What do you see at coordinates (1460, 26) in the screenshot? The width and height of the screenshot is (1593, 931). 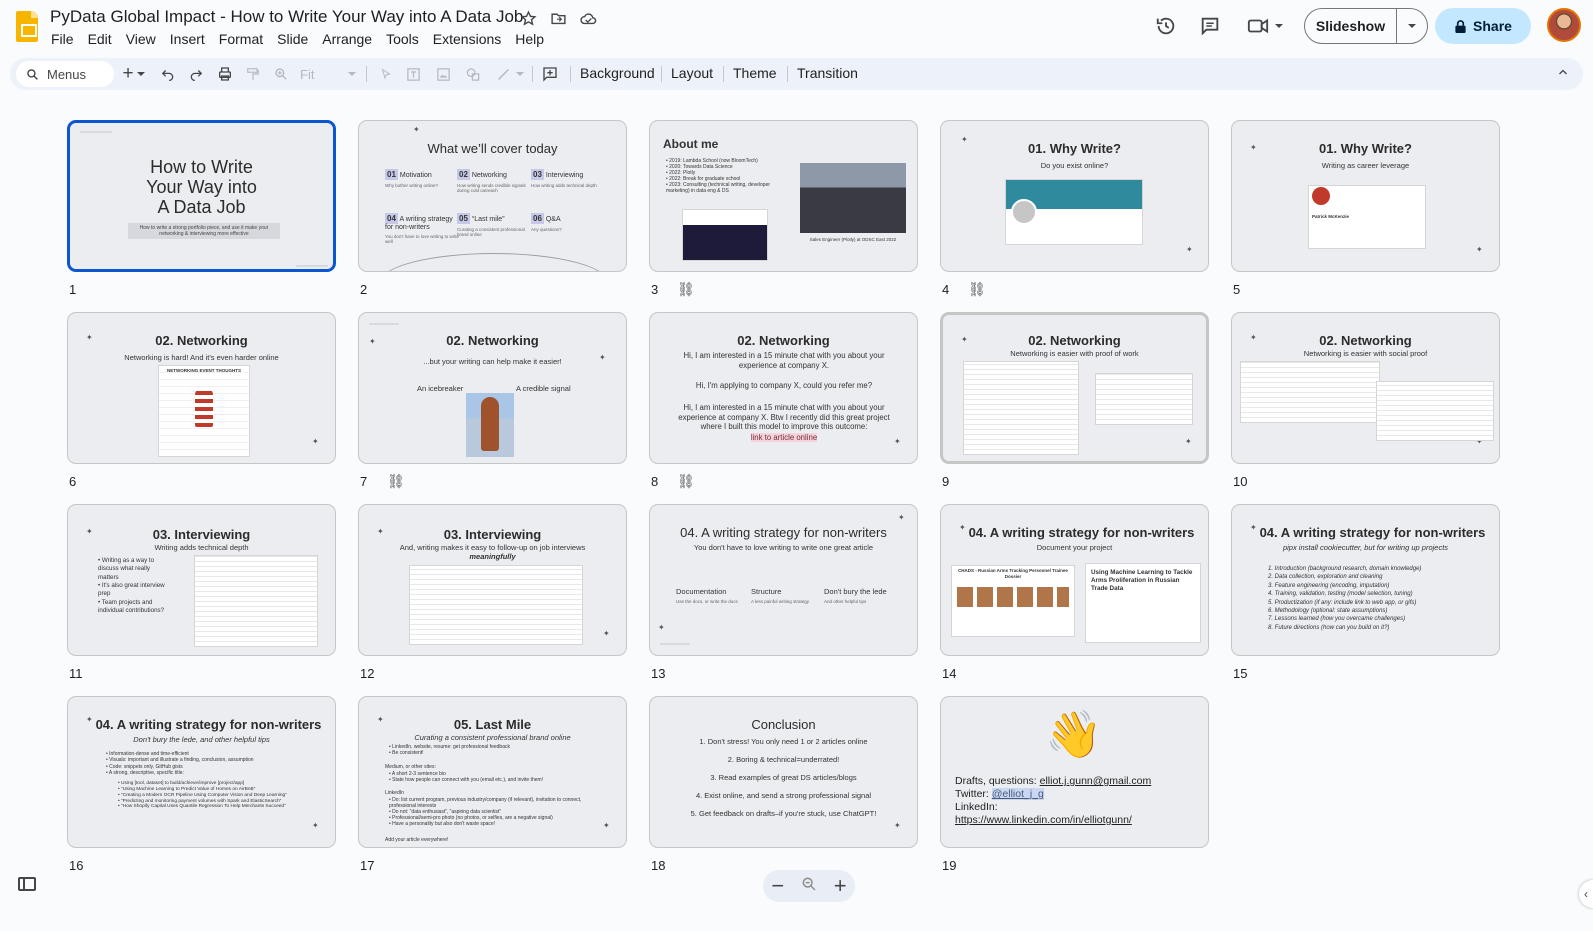 I see `lock-icon` at bounding box center [1460, 26].